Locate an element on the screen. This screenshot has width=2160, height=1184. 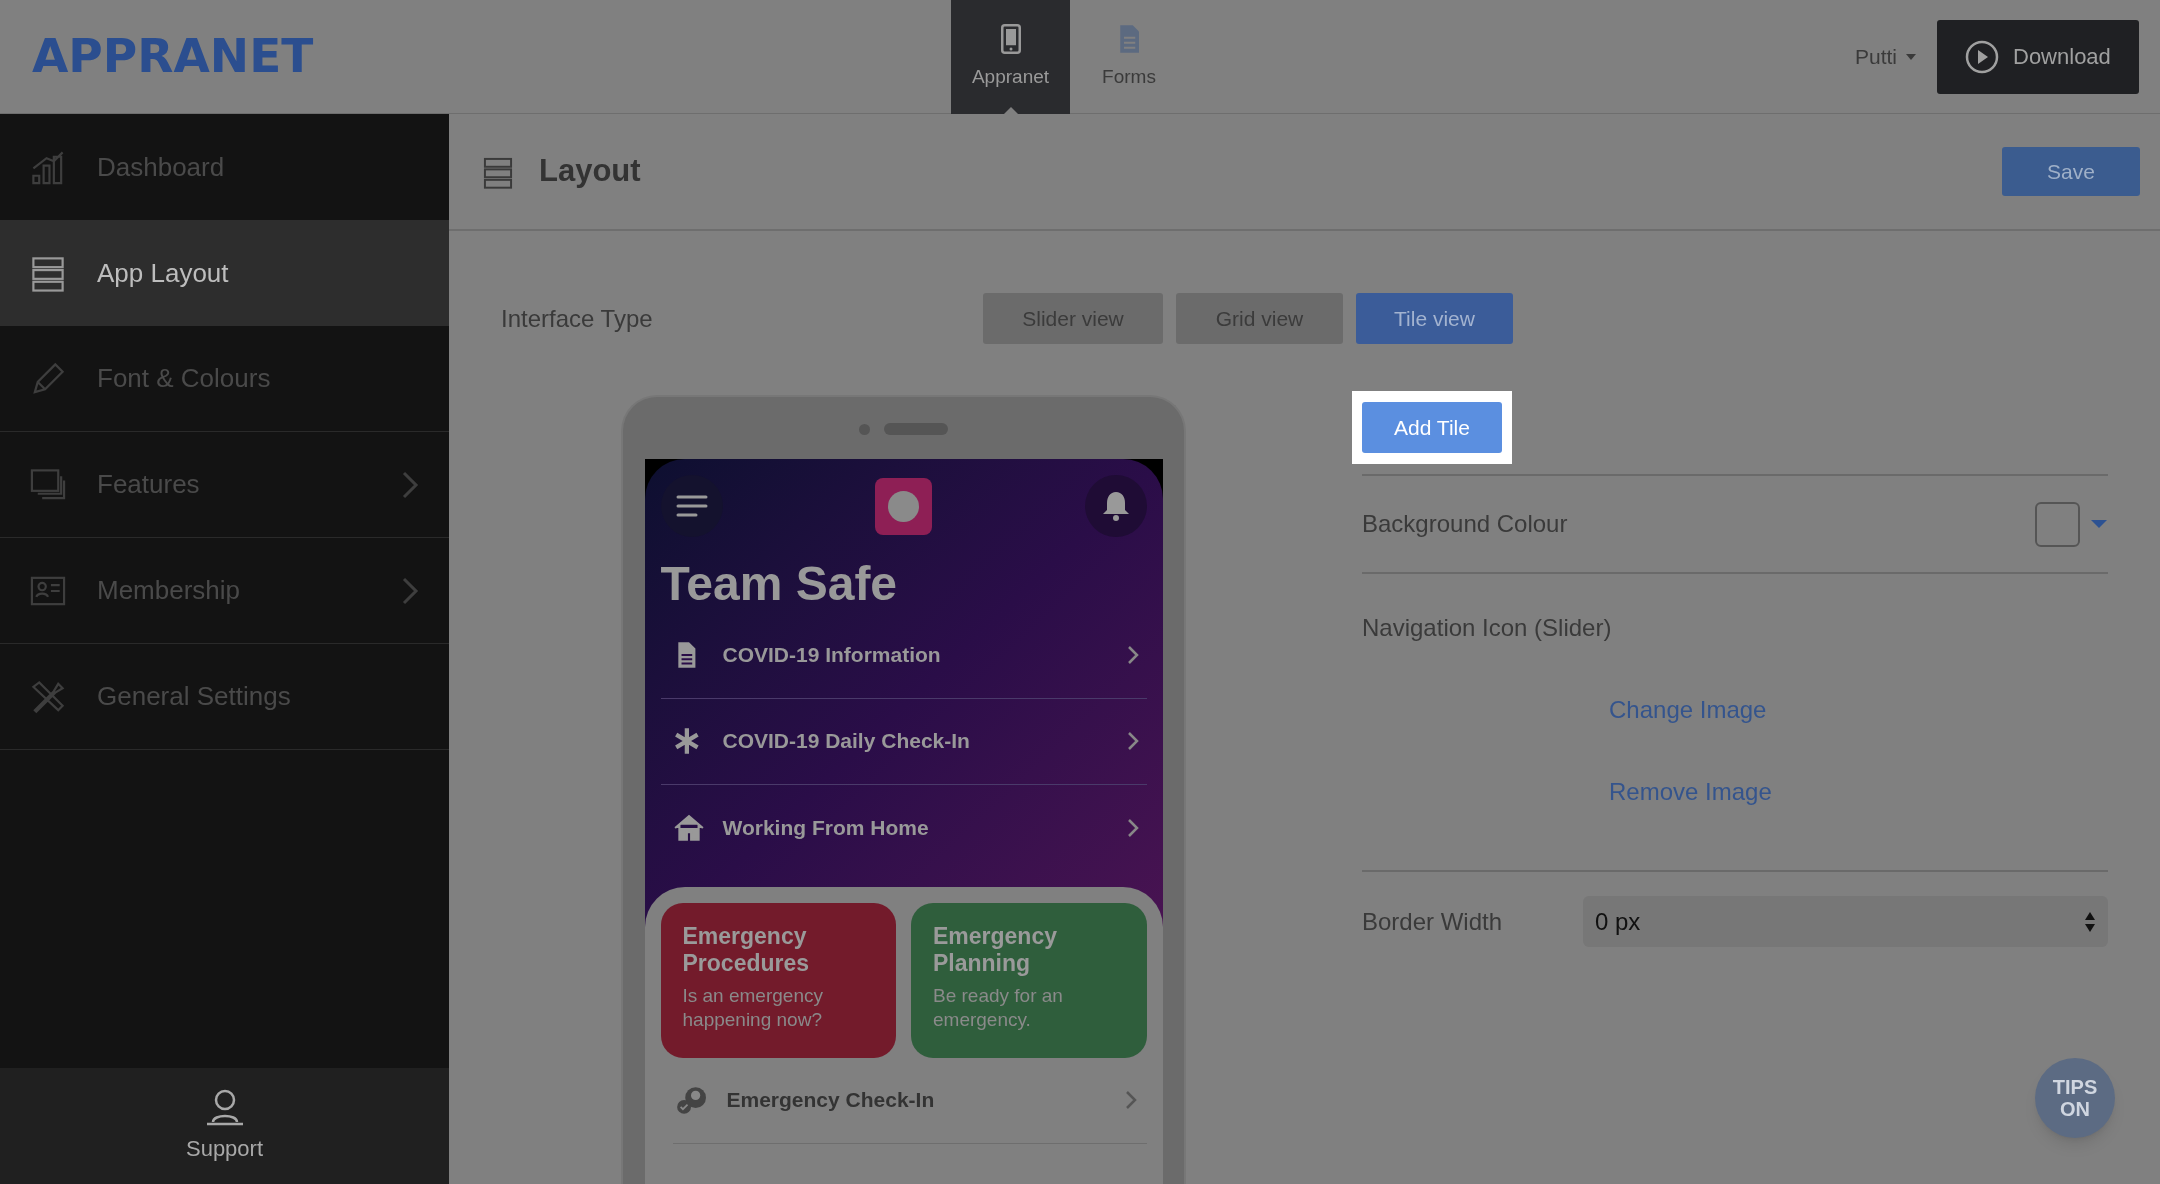
download-button: Download is located at coordinates (2038, 56).